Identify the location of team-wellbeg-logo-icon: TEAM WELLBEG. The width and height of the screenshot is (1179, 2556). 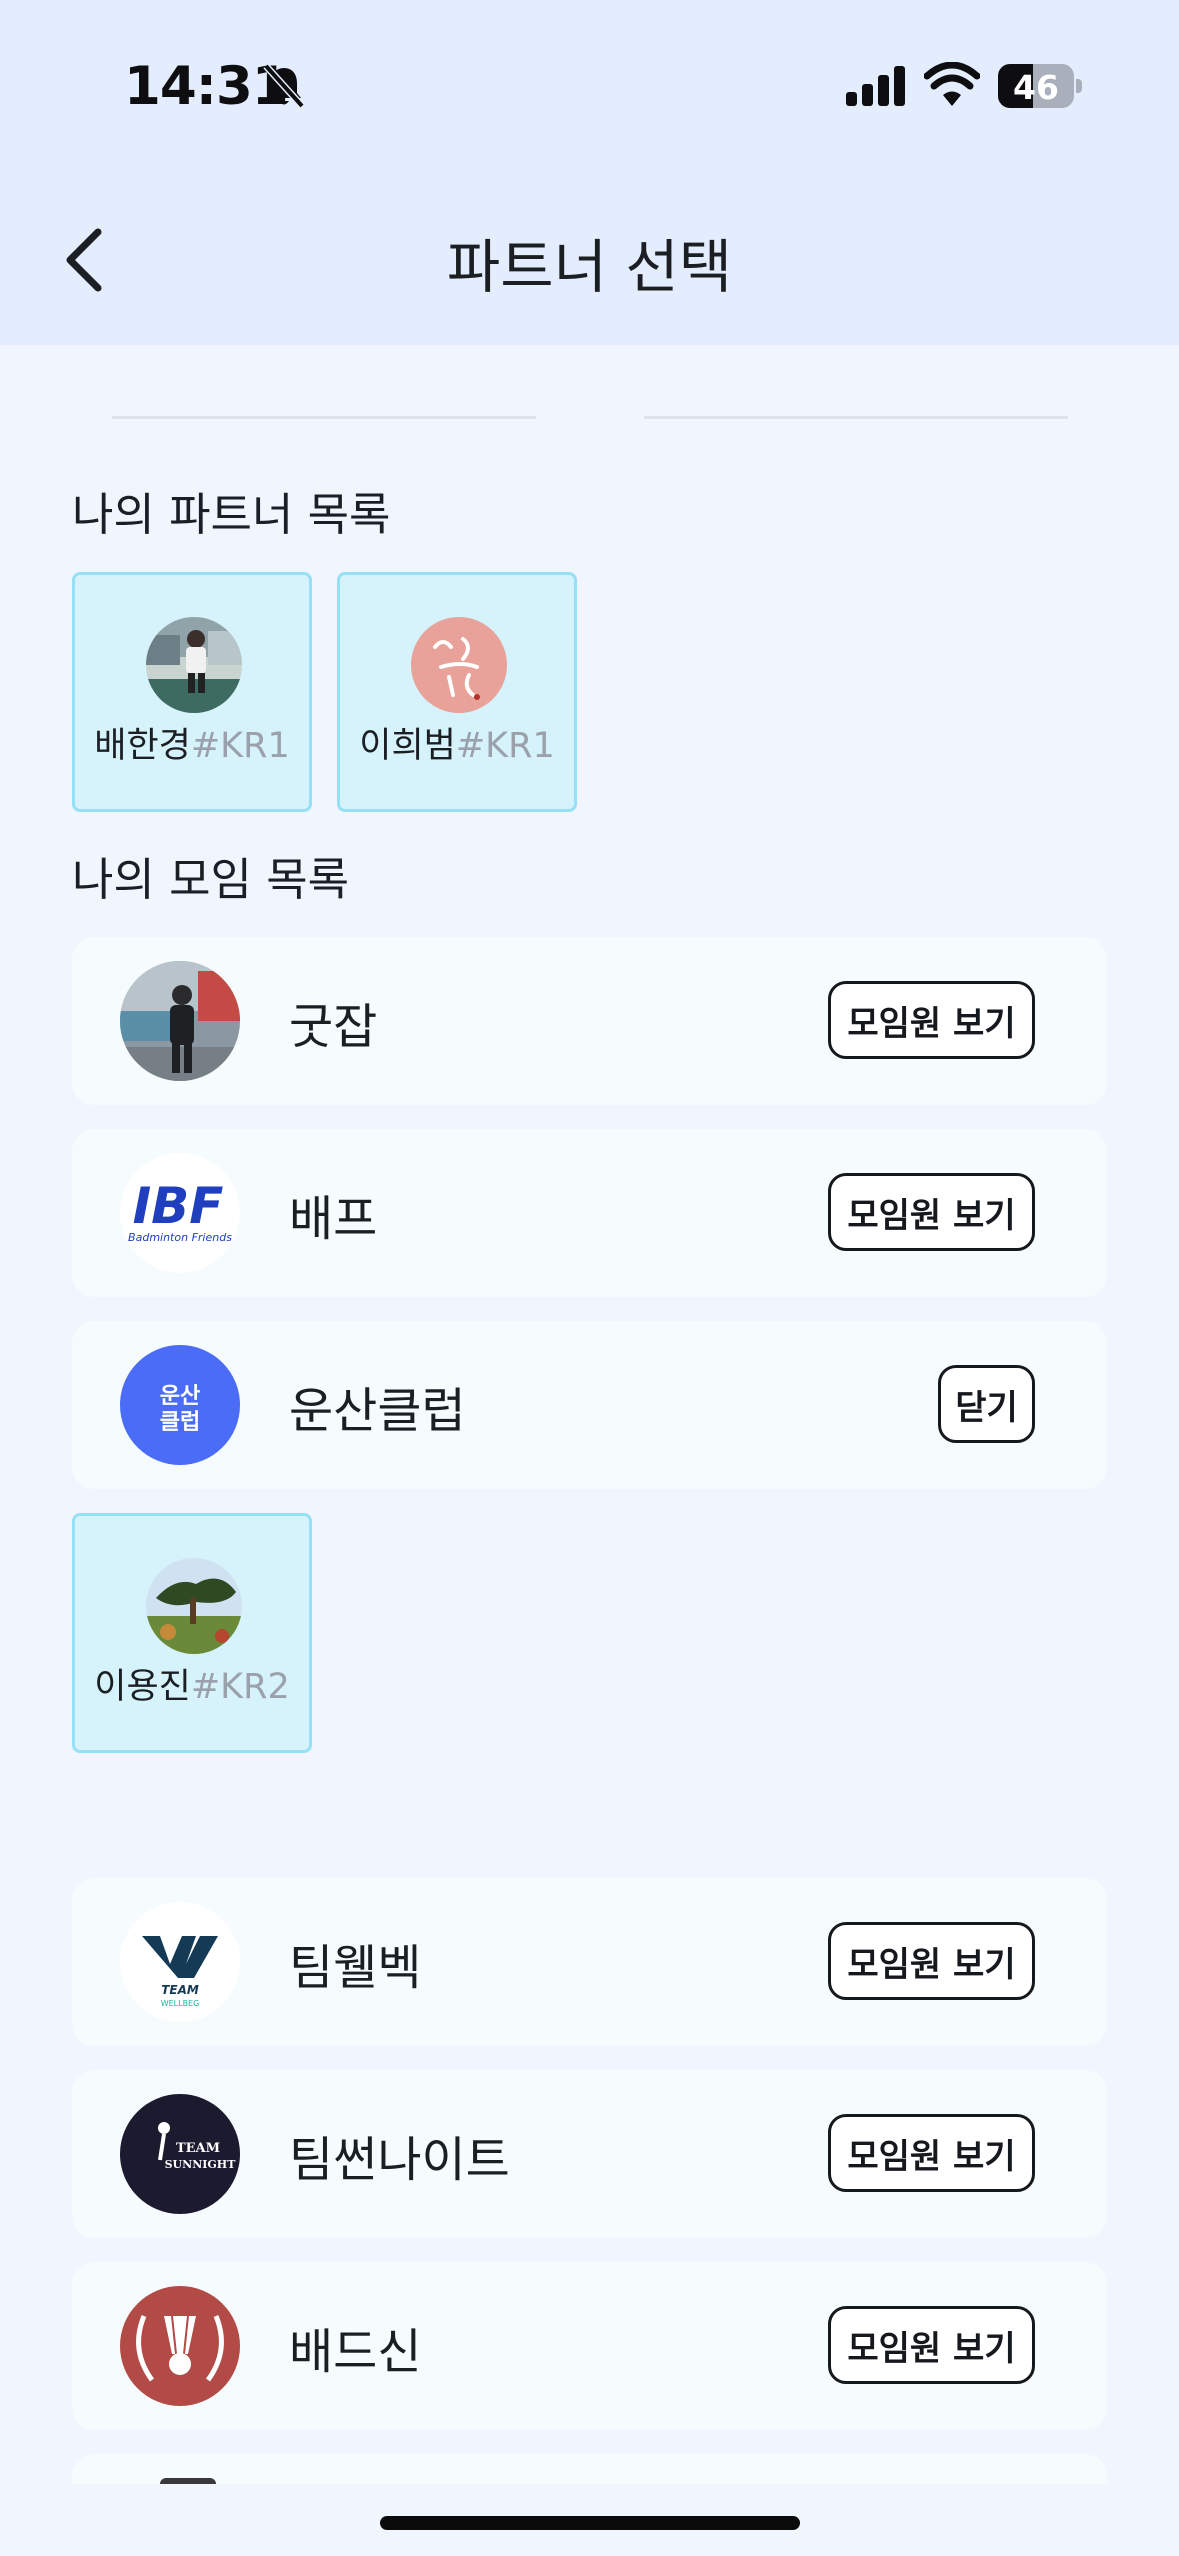
(180, 1962).